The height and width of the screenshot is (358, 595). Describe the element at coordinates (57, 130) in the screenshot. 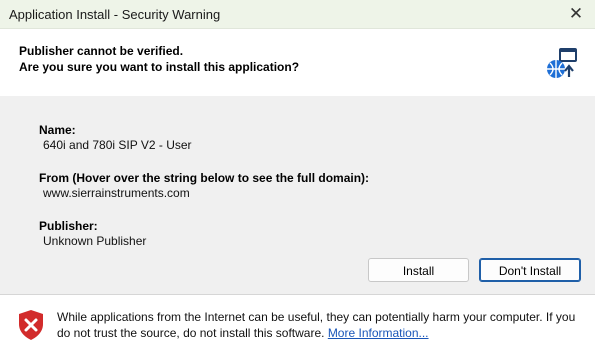

I see `name-label: Name:` at that location.